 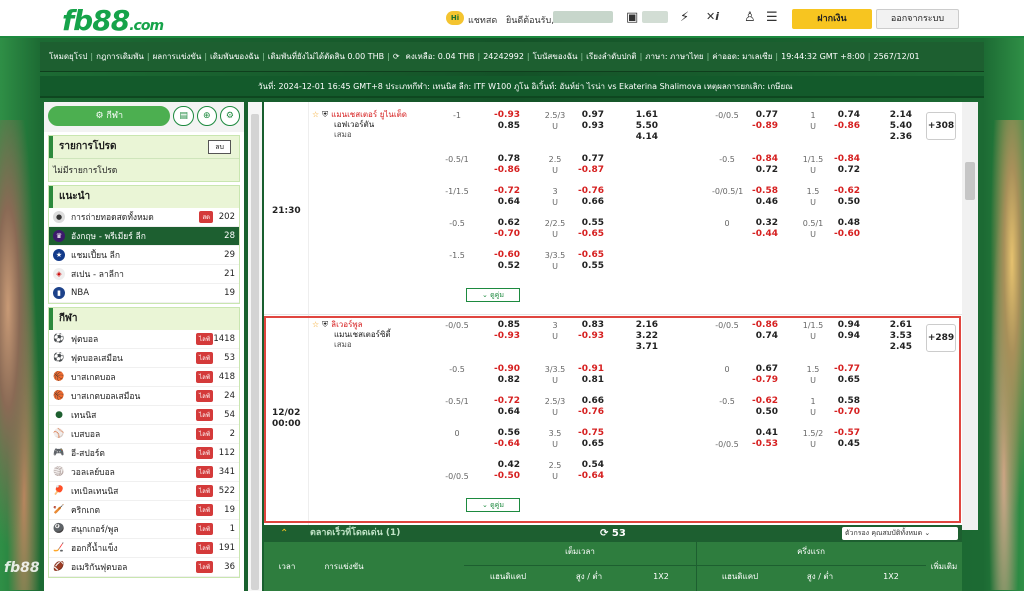 What do you see at coordinates (355, 533) in the screenshot?
I see `featured-title: ตลาดเร็วที่โดดเด่น (1)` at bounding box center [355, 533].